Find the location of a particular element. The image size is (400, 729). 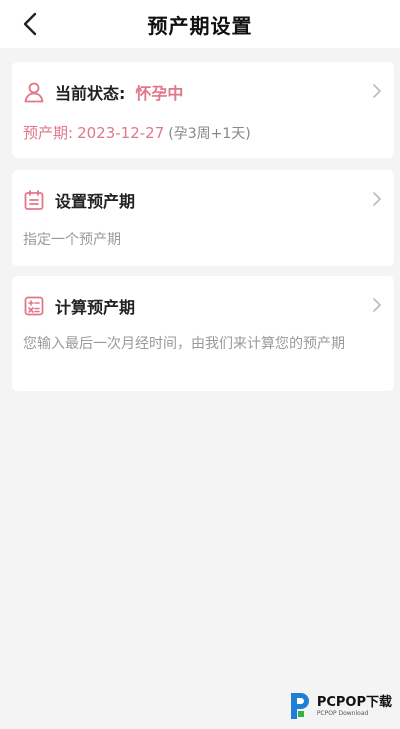

watermark-subtext: PCPOP Download is located at coordinates (342, 713).